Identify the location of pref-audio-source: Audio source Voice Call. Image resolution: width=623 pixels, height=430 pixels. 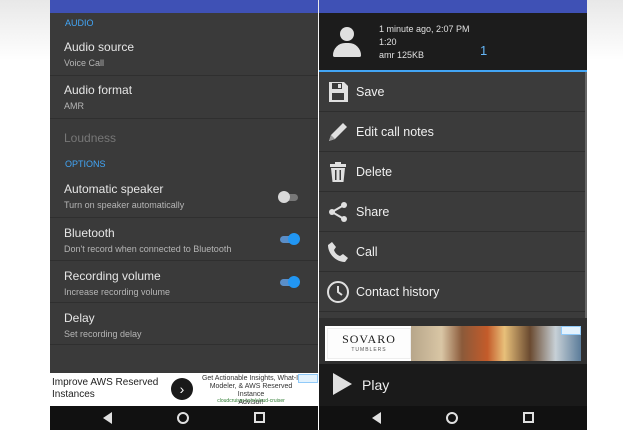
(184, 54).